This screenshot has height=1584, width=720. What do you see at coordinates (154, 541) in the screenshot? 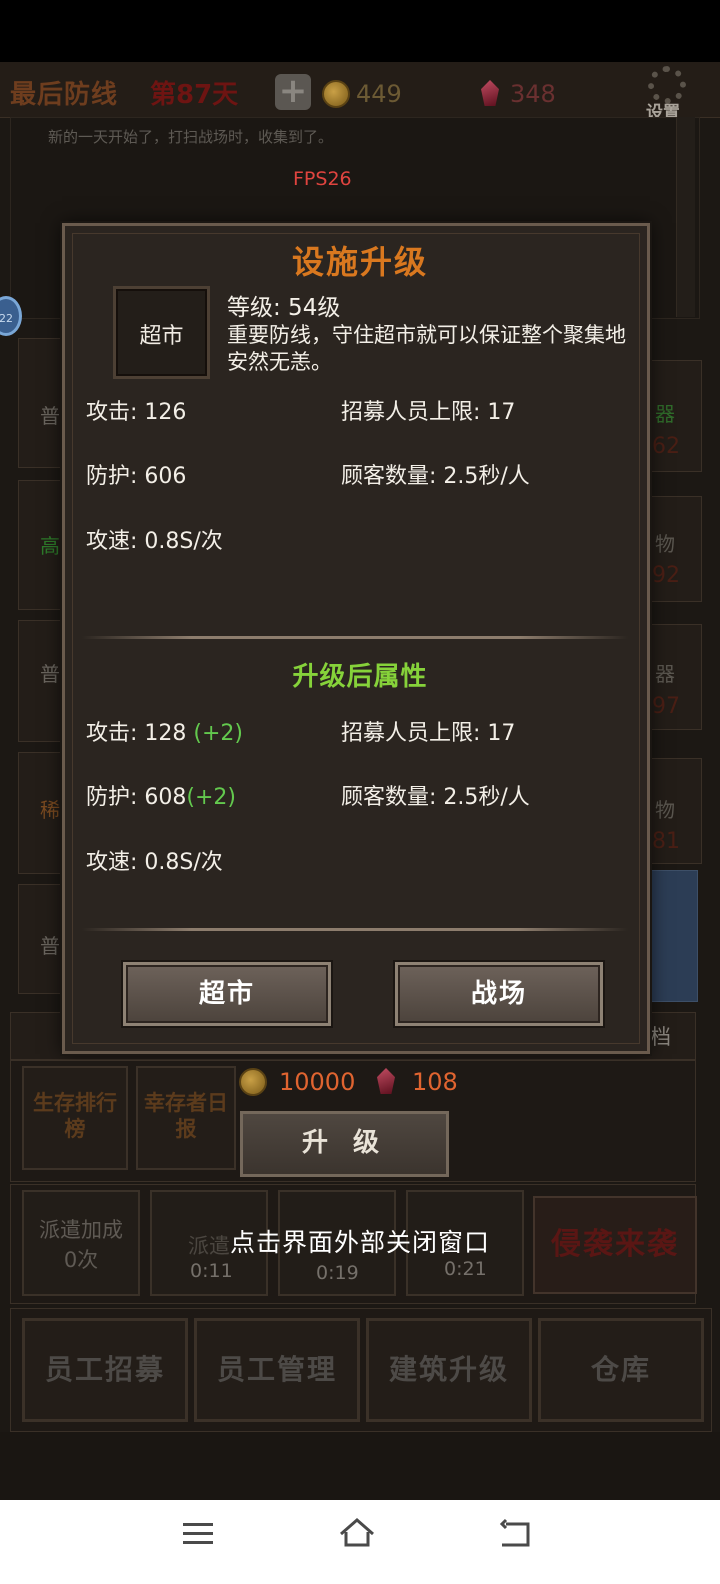
I see `stat-attack-speed: 攻速: 0.8S/次` at bounding box center [154, 541].